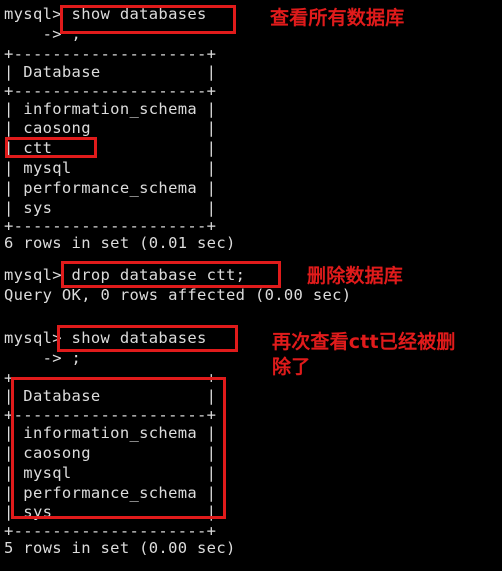 Image resolution: width=502 pixels, height=571 pixels. Describe the element at coordinates (178, 295) in the screenshot. I see `terminal-line: Query OK, 0 rows affected (0.00 sec)` at that location.